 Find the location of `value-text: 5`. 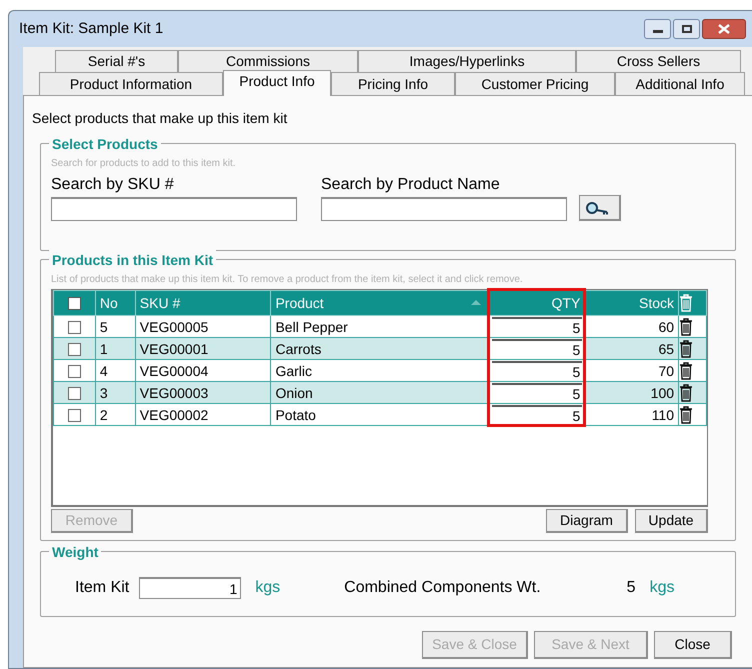

value-text: 5 is located at coordinates (631, 588).